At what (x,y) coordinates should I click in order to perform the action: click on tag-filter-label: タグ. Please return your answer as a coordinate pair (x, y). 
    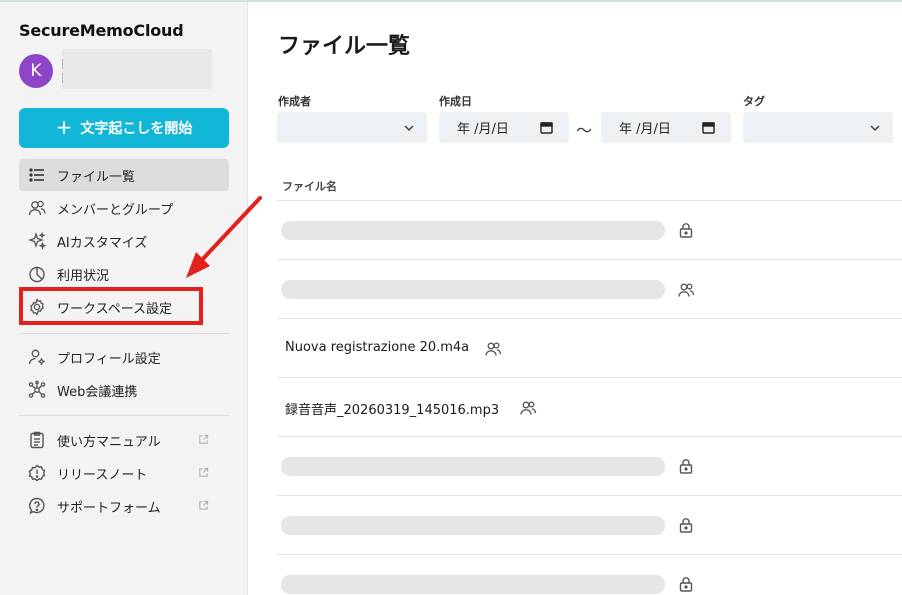
    Looking at the image, I should click on (754, 101).